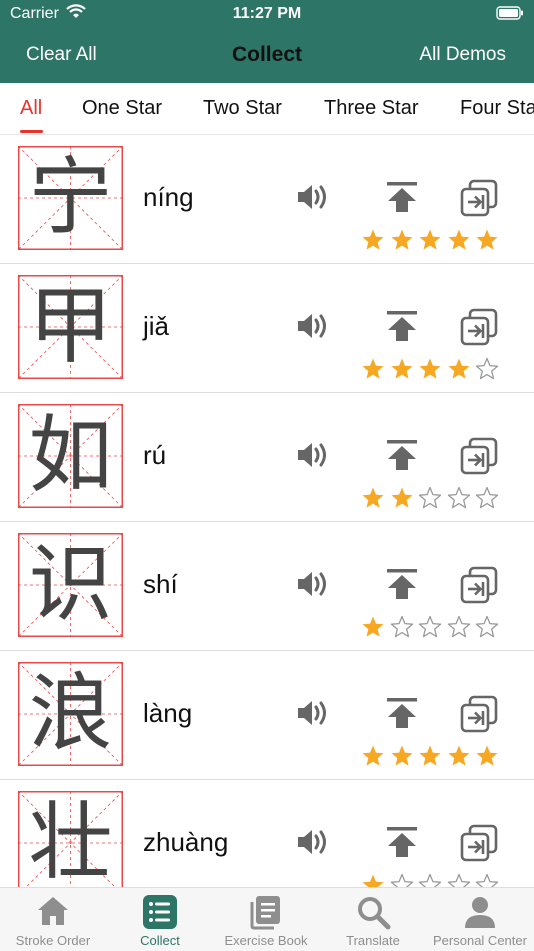  I want to click on tab-three-star: Three Star, so click(371, 108).